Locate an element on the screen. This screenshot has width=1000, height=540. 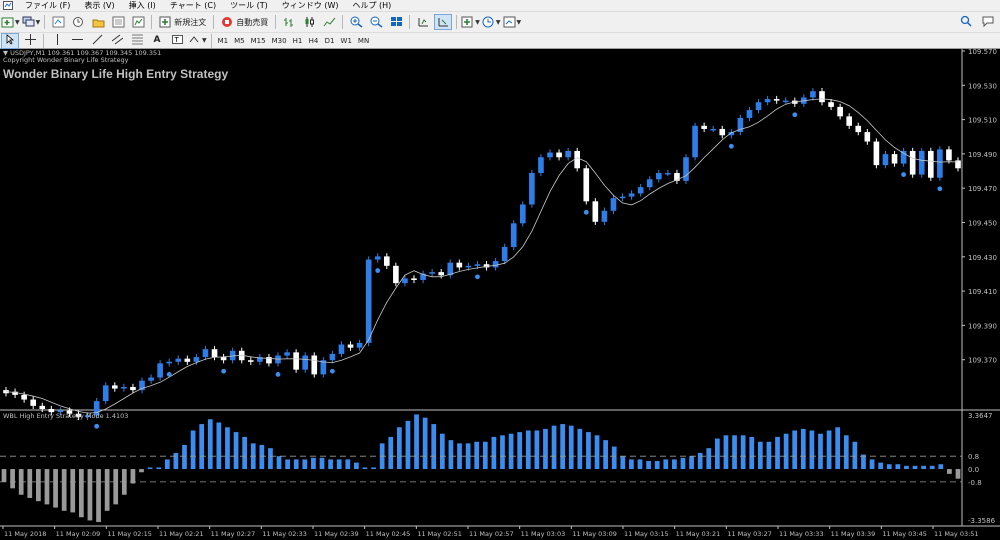
text-label-button: T is located at coordinates (177, 41).